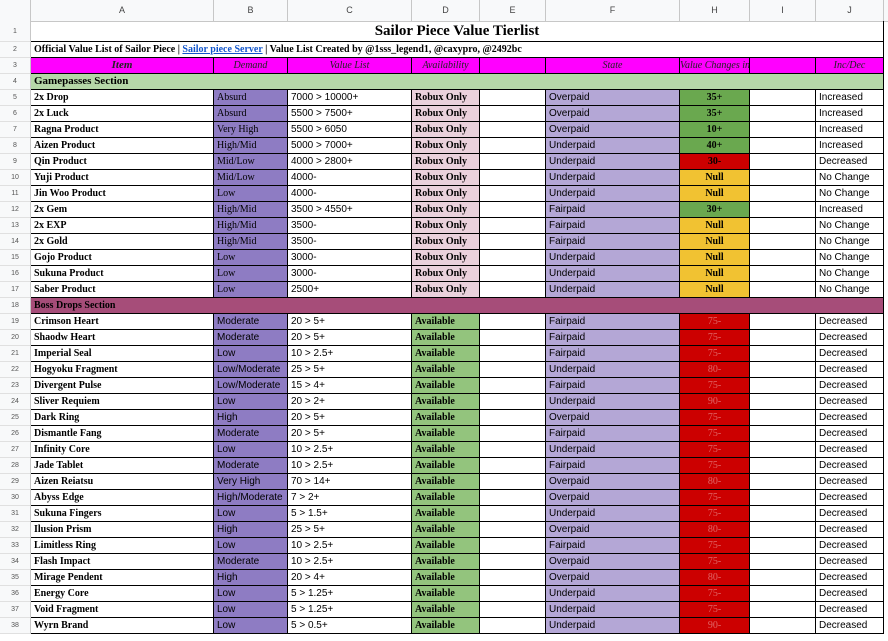 The height and width of the screenshot is (641, 888). What do you see at coordinates (350, 514) in the screenshot?
I see `value-list-cell: 5 > 1.5+` at bounding box center [350, 514].